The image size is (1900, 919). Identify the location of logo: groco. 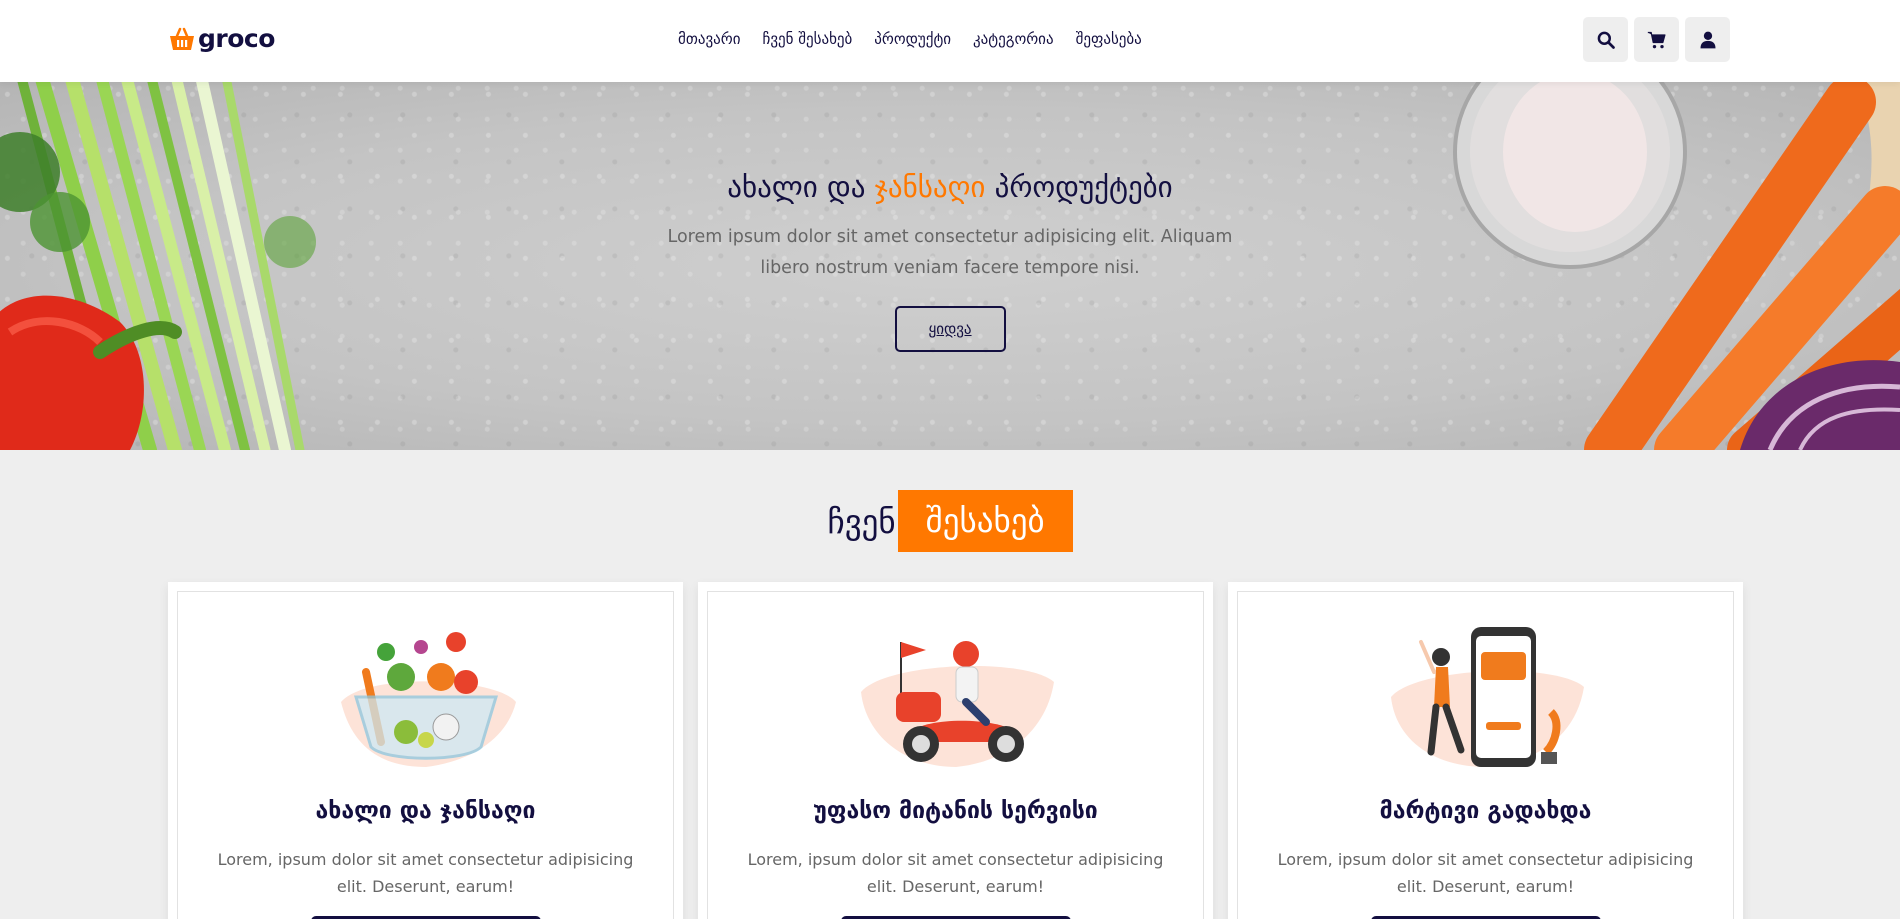
(221, 38).